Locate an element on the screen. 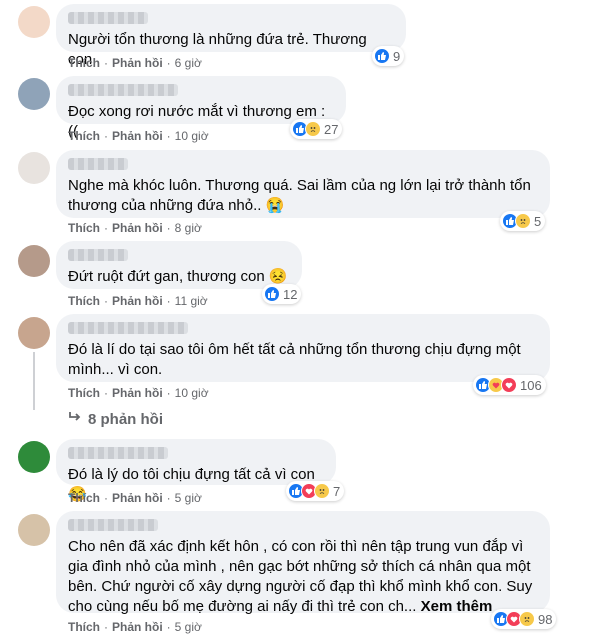 This screenshot has height=634, width=593. reaction-summary: 5 is located at coordinates (523, 221).